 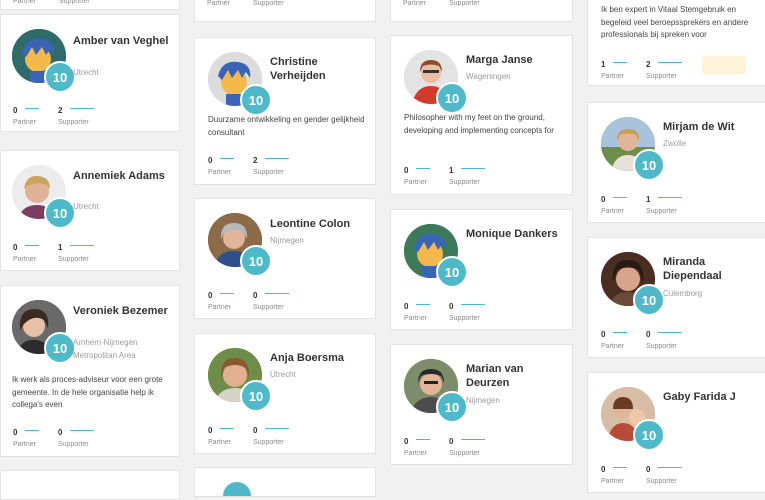 What do you see at coordinates (105, 349) in the screenshot?
I see `profile-location: Arnhem-Nijmegen Metropolitan Area` at bounding box center [105, 349].